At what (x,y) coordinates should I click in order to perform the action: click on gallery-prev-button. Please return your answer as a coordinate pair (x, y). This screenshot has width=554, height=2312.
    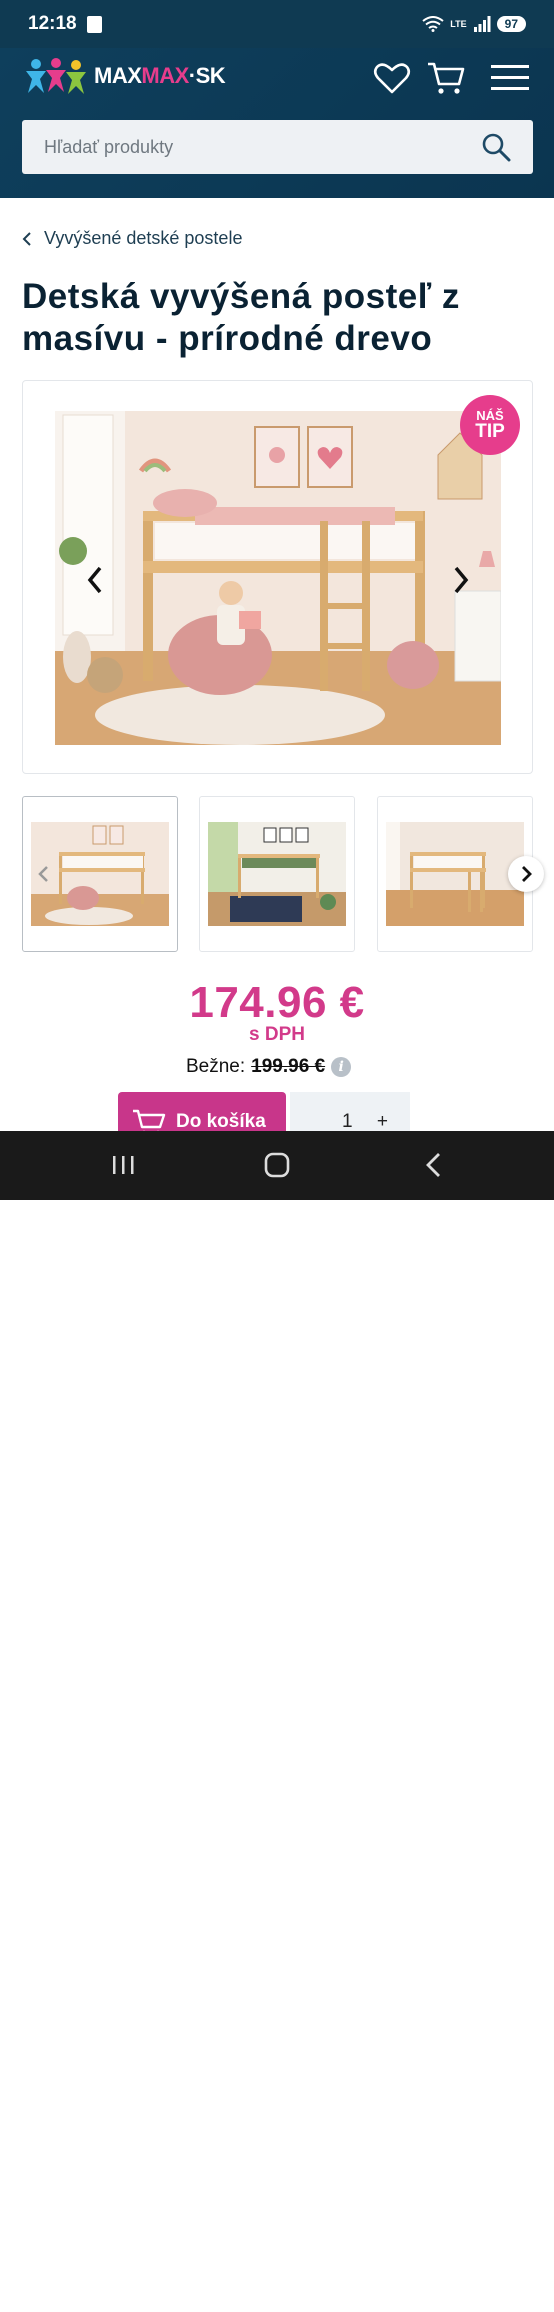
    Looking at the image, I should click on (95, 580).